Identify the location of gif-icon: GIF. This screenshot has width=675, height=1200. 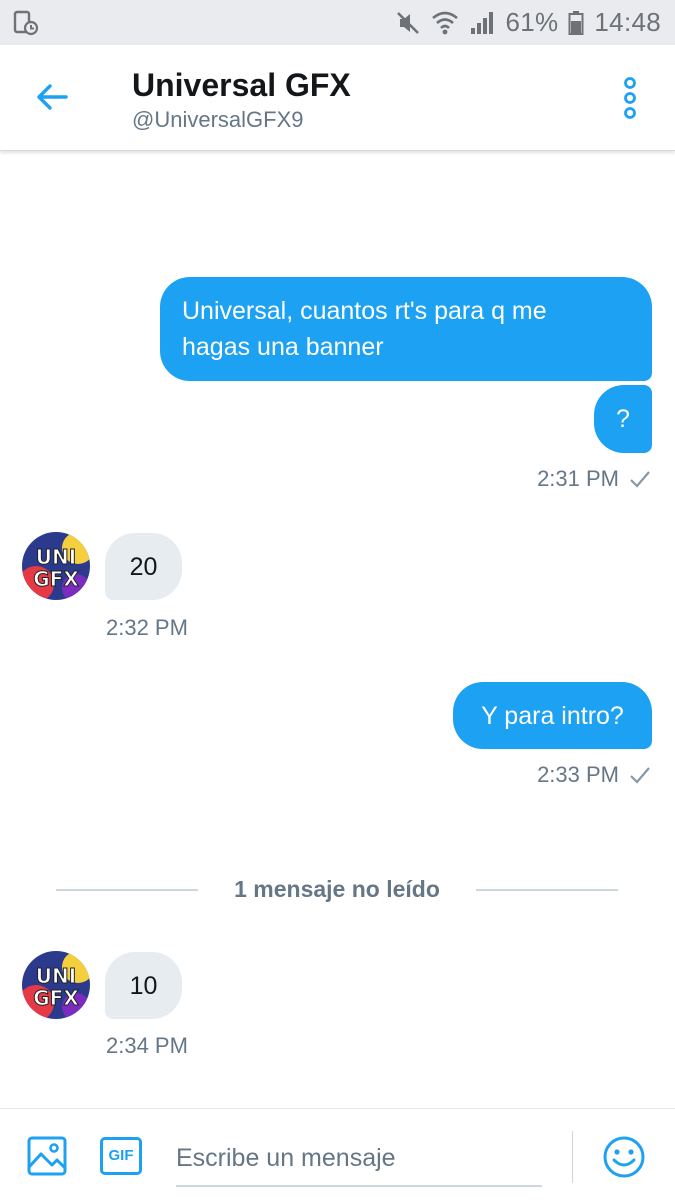
(121, 1156).